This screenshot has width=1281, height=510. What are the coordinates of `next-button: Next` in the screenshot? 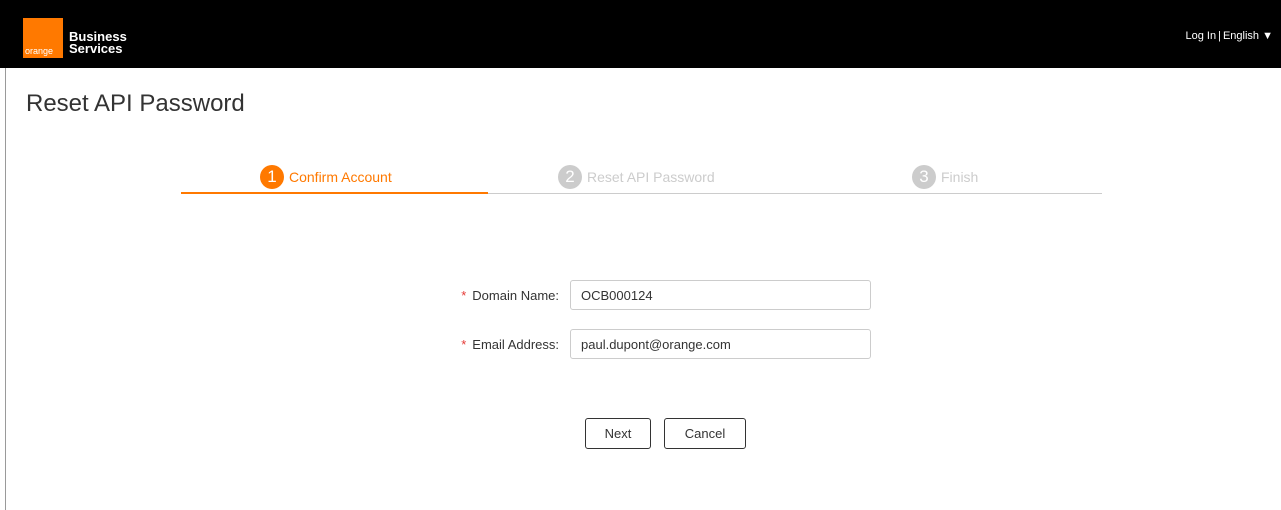 It's located at (618, 433).